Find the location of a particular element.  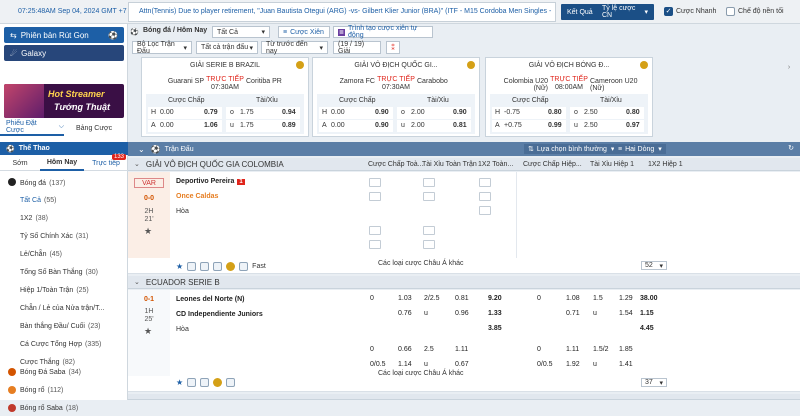

lines-select: ≡ Hai Dòng ▾ is located at coordinates (640, 149).